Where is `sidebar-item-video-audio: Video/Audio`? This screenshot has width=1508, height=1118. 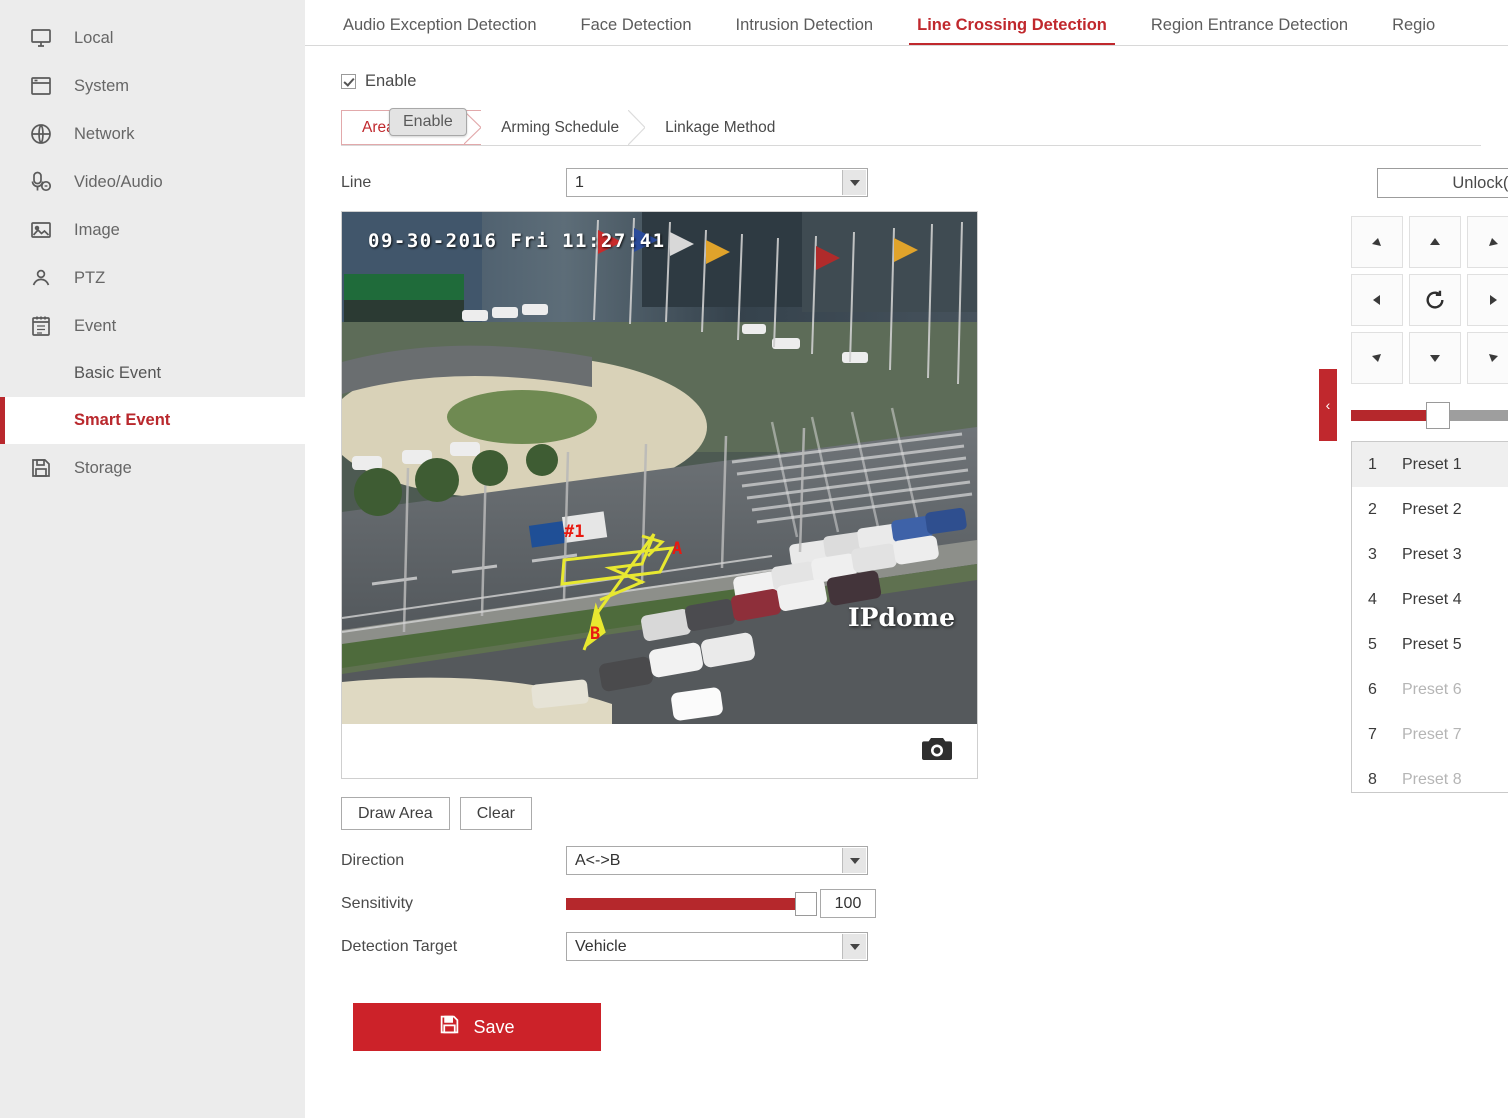 sidebar-item-video-audio: Video/Audio is located at coordinates (152, 182).